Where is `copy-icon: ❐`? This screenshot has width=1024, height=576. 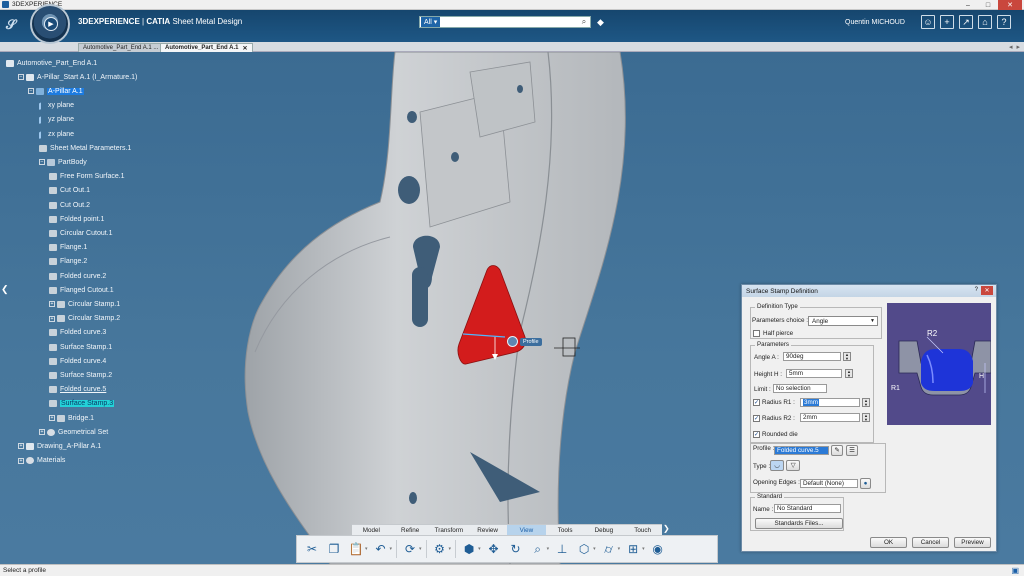 copy-icon: ❐ is located at coordinates (334, 549).